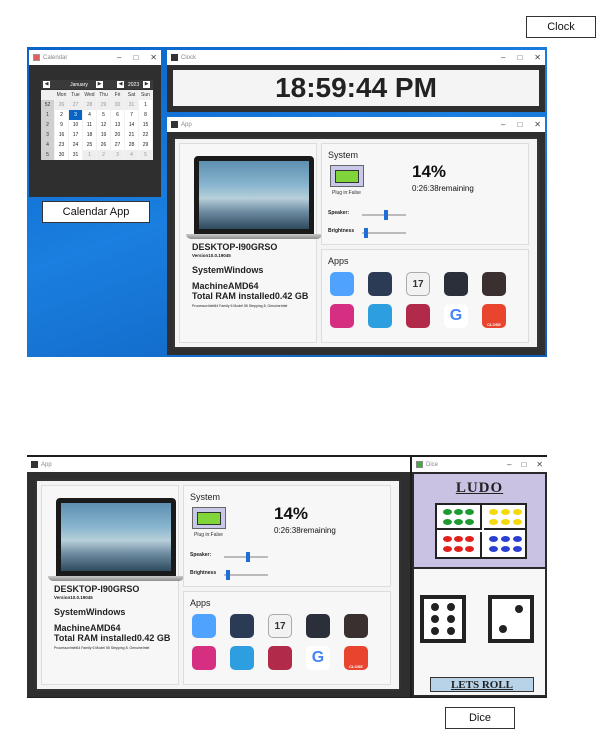 Image resolution: width=602 pixels, height=740 pixels. I want to click on calendar-day-cell: 7, so click(132, 115).